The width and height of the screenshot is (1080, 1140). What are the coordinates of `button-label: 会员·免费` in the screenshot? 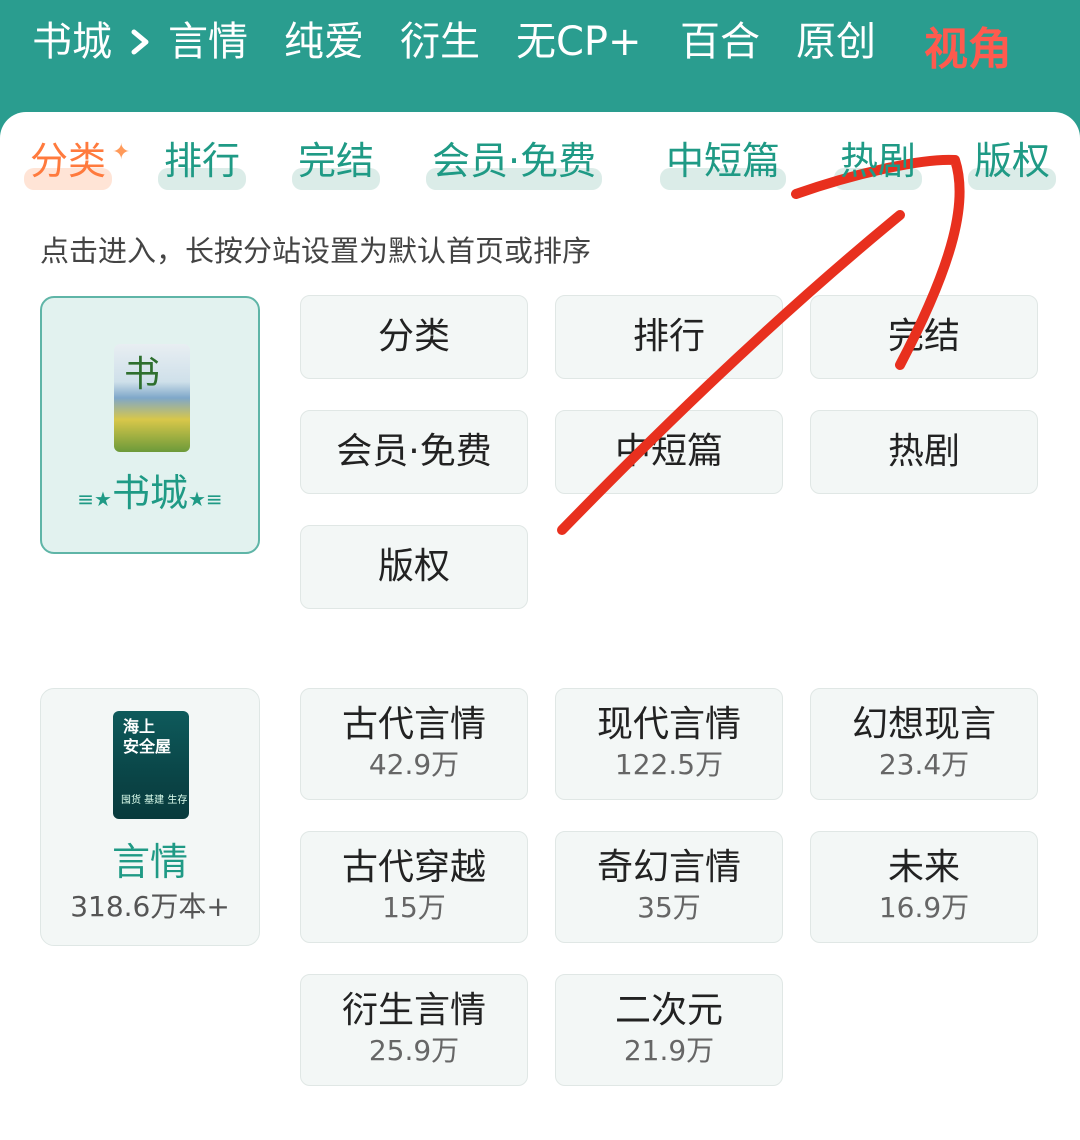 It's located at (414, 451).